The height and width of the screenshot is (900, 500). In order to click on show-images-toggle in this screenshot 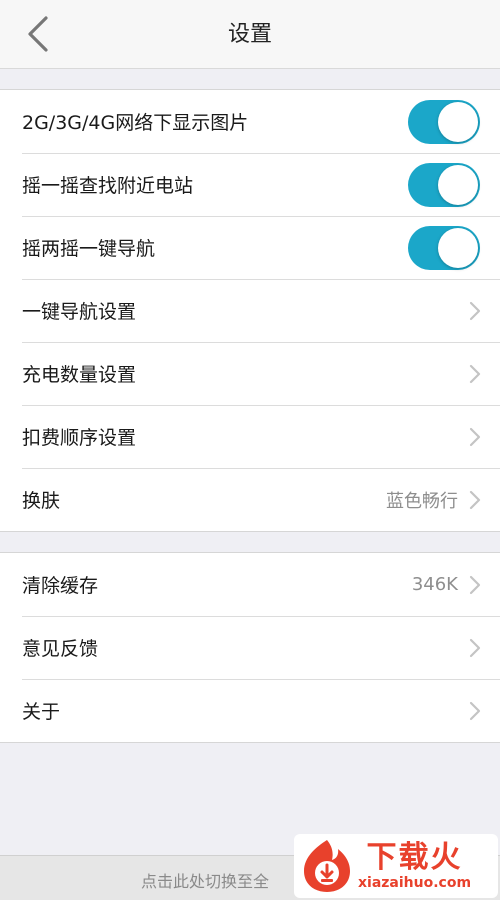, I will do `click(444, 121)`.